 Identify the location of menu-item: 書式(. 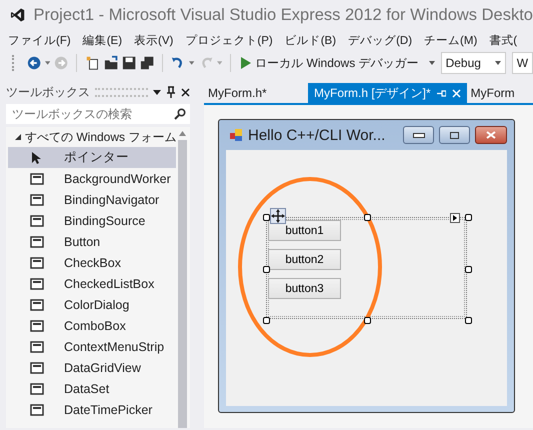
(503, 40).